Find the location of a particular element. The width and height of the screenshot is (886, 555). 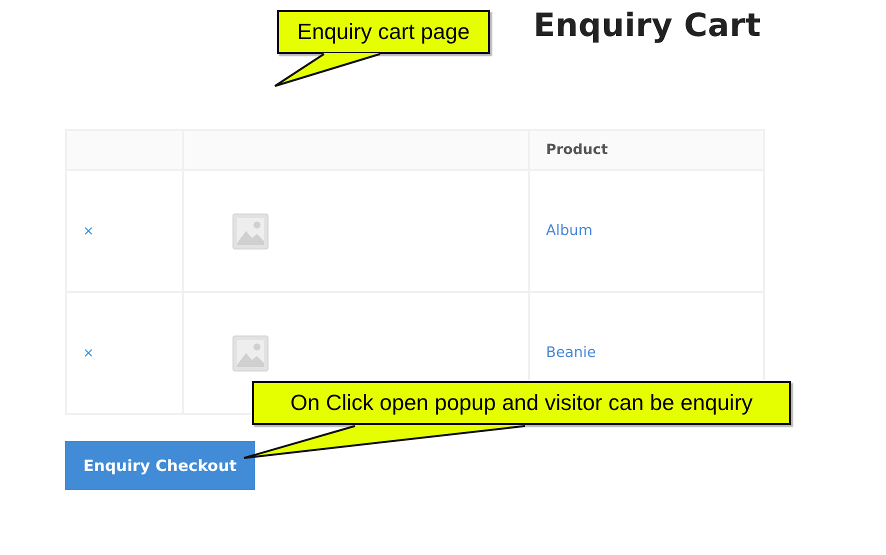

page-title: Enquiry Cart is located at coordinates (647, 25).